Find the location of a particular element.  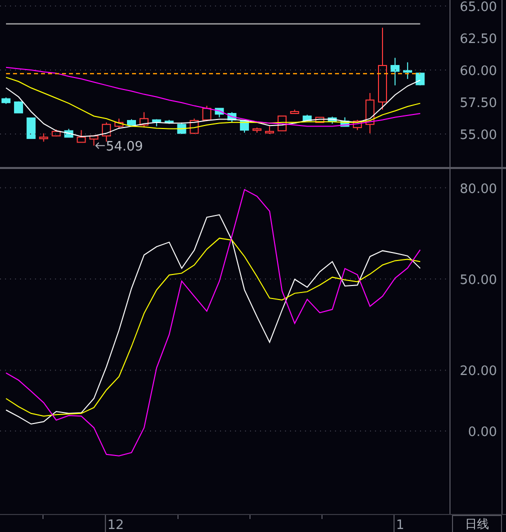

arrow-icon is located at coordinates (100, 146).